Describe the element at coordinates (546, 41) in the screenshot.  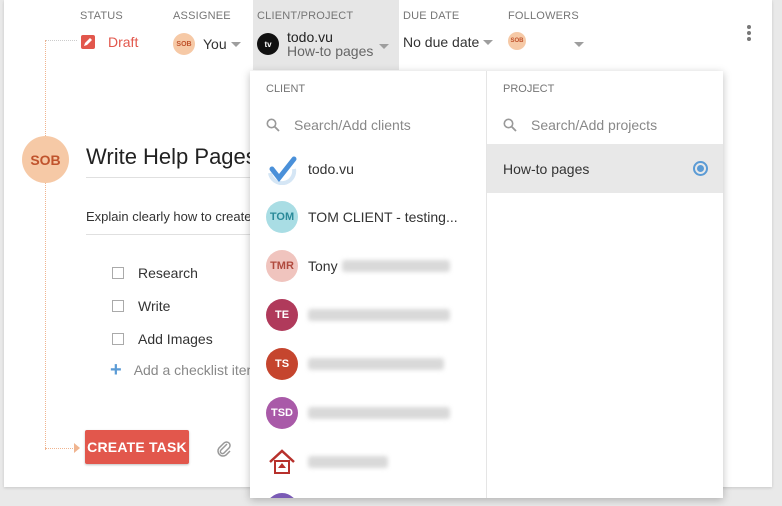
I see `followers-value: SOB` at that location.